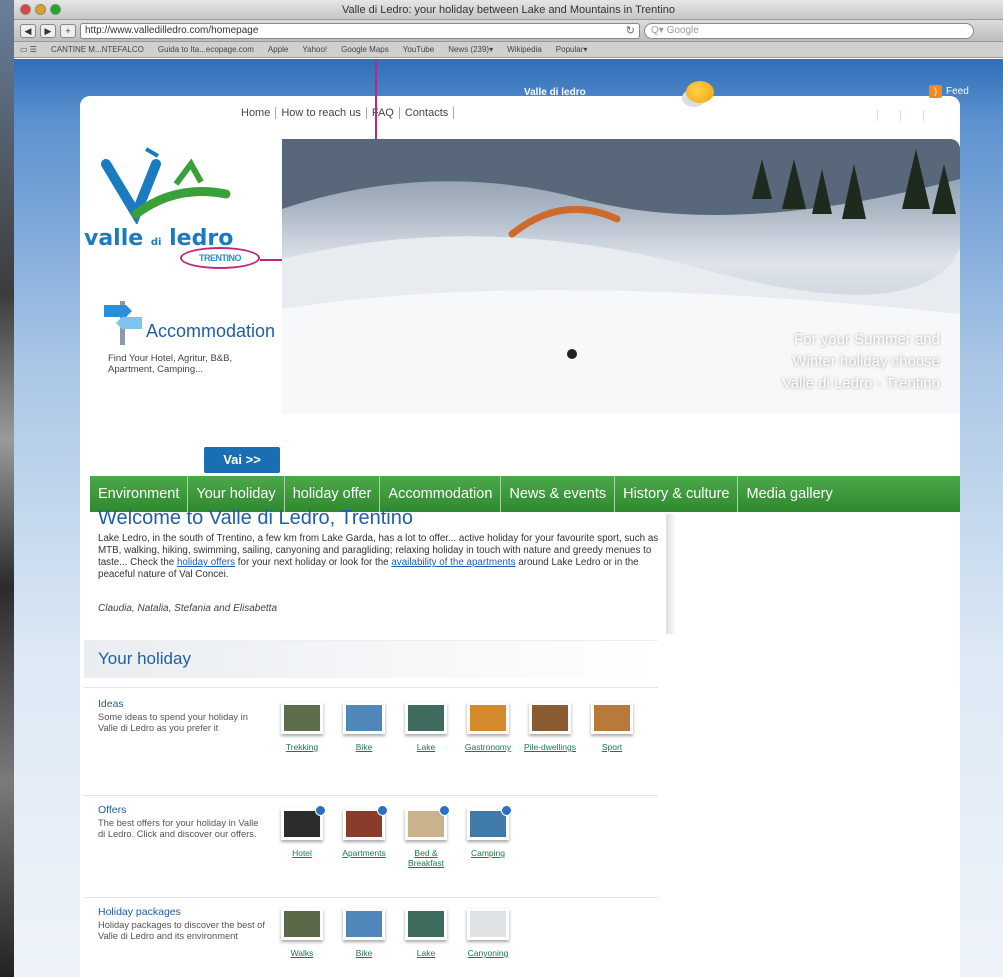  Describe the element at coordinates (789, 494) in the screenshot. I see `nav-media-gallery: Media gallery` at that location.